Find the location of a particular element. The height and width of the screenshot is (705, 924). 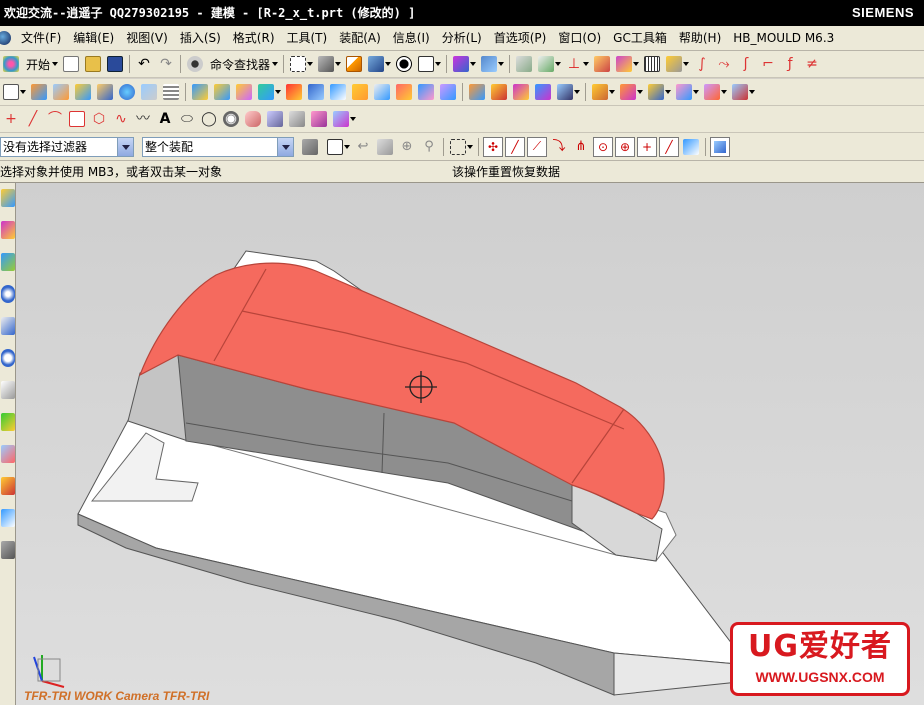

patch-body-icon is located at coordinates (426, 92).